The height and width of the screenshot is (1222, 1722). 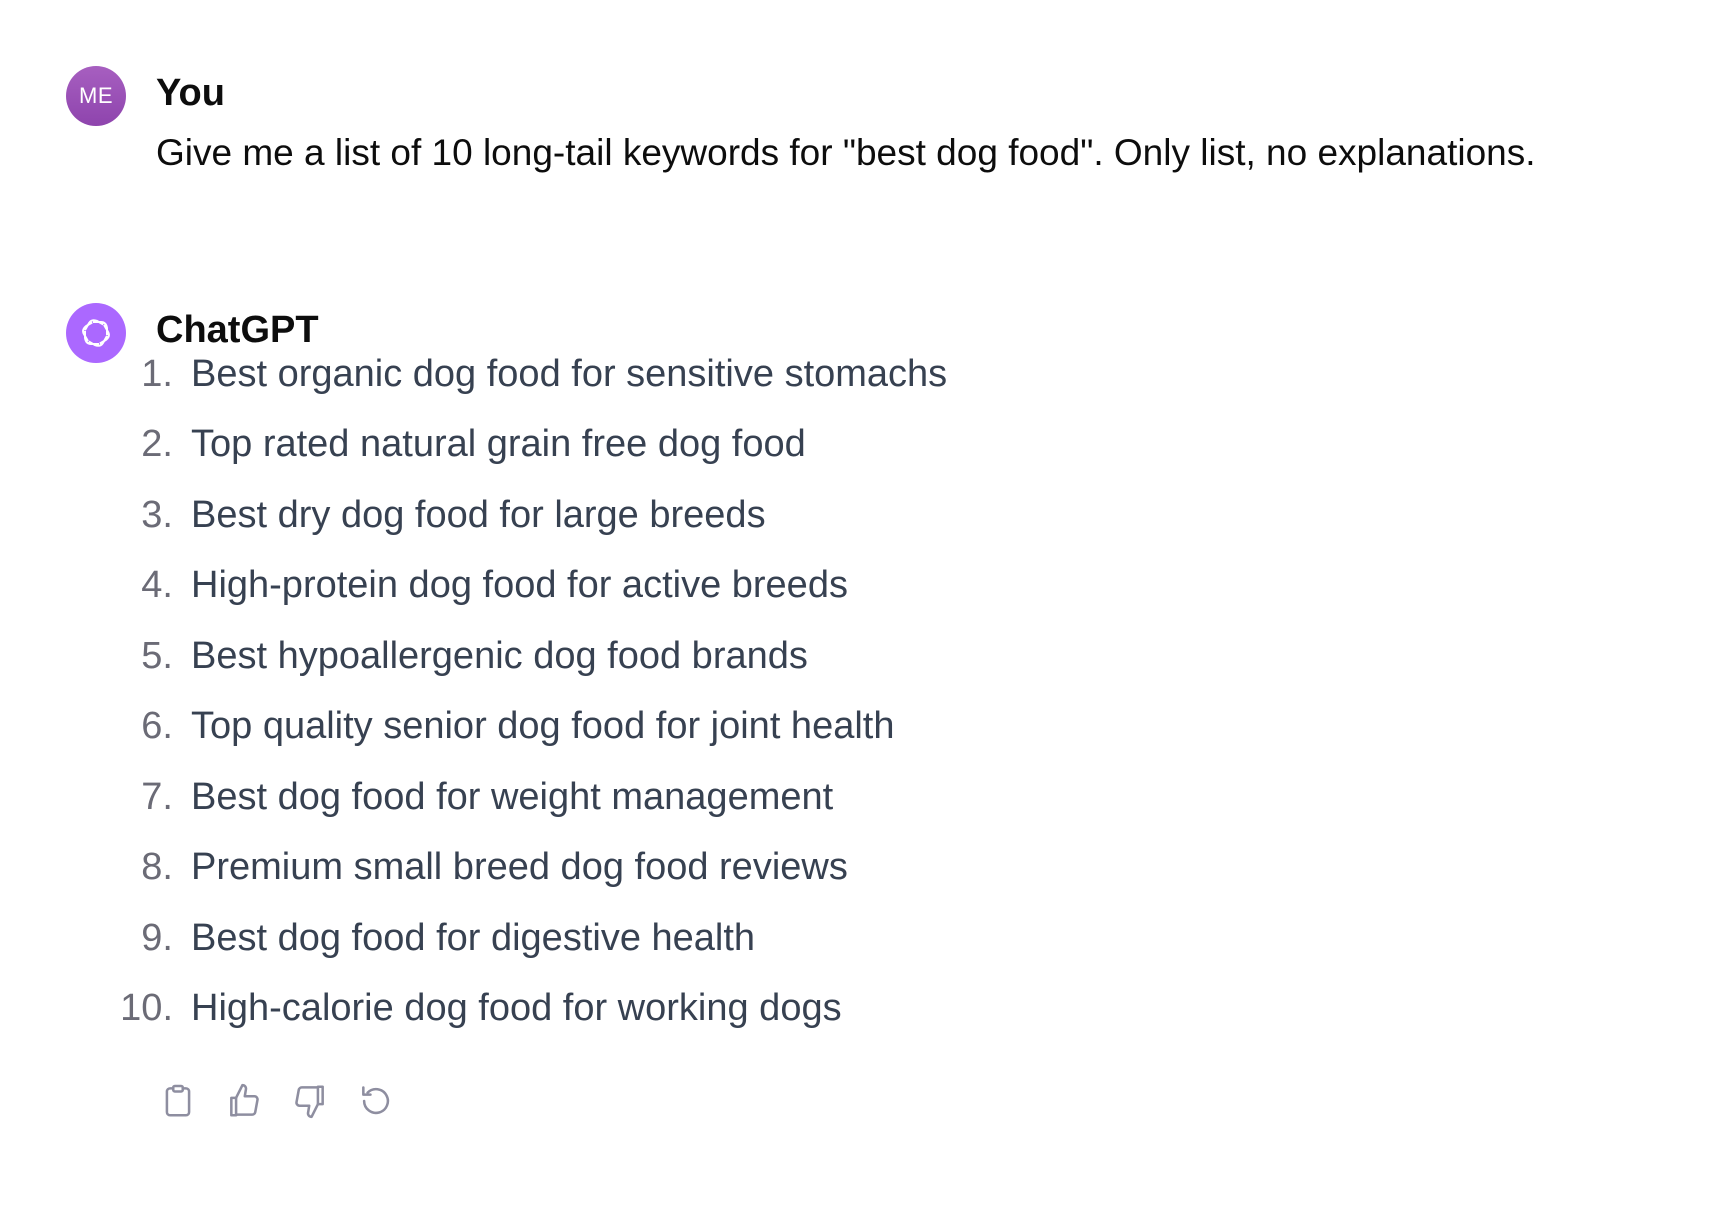 I want to click on list-item-number: 4., so click(x=157, y=585).